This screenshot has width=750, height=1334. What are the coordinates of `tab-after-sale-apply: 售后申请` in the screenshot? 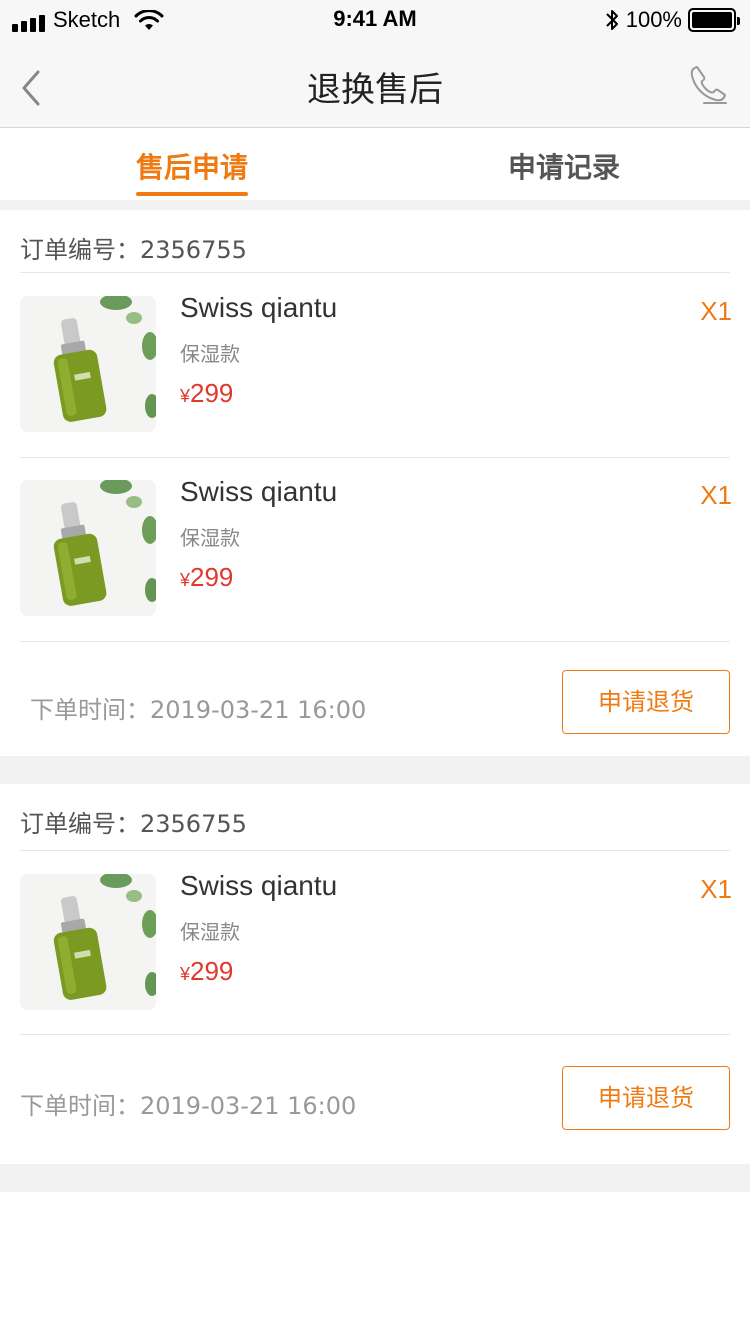 It's located at (192, 171).